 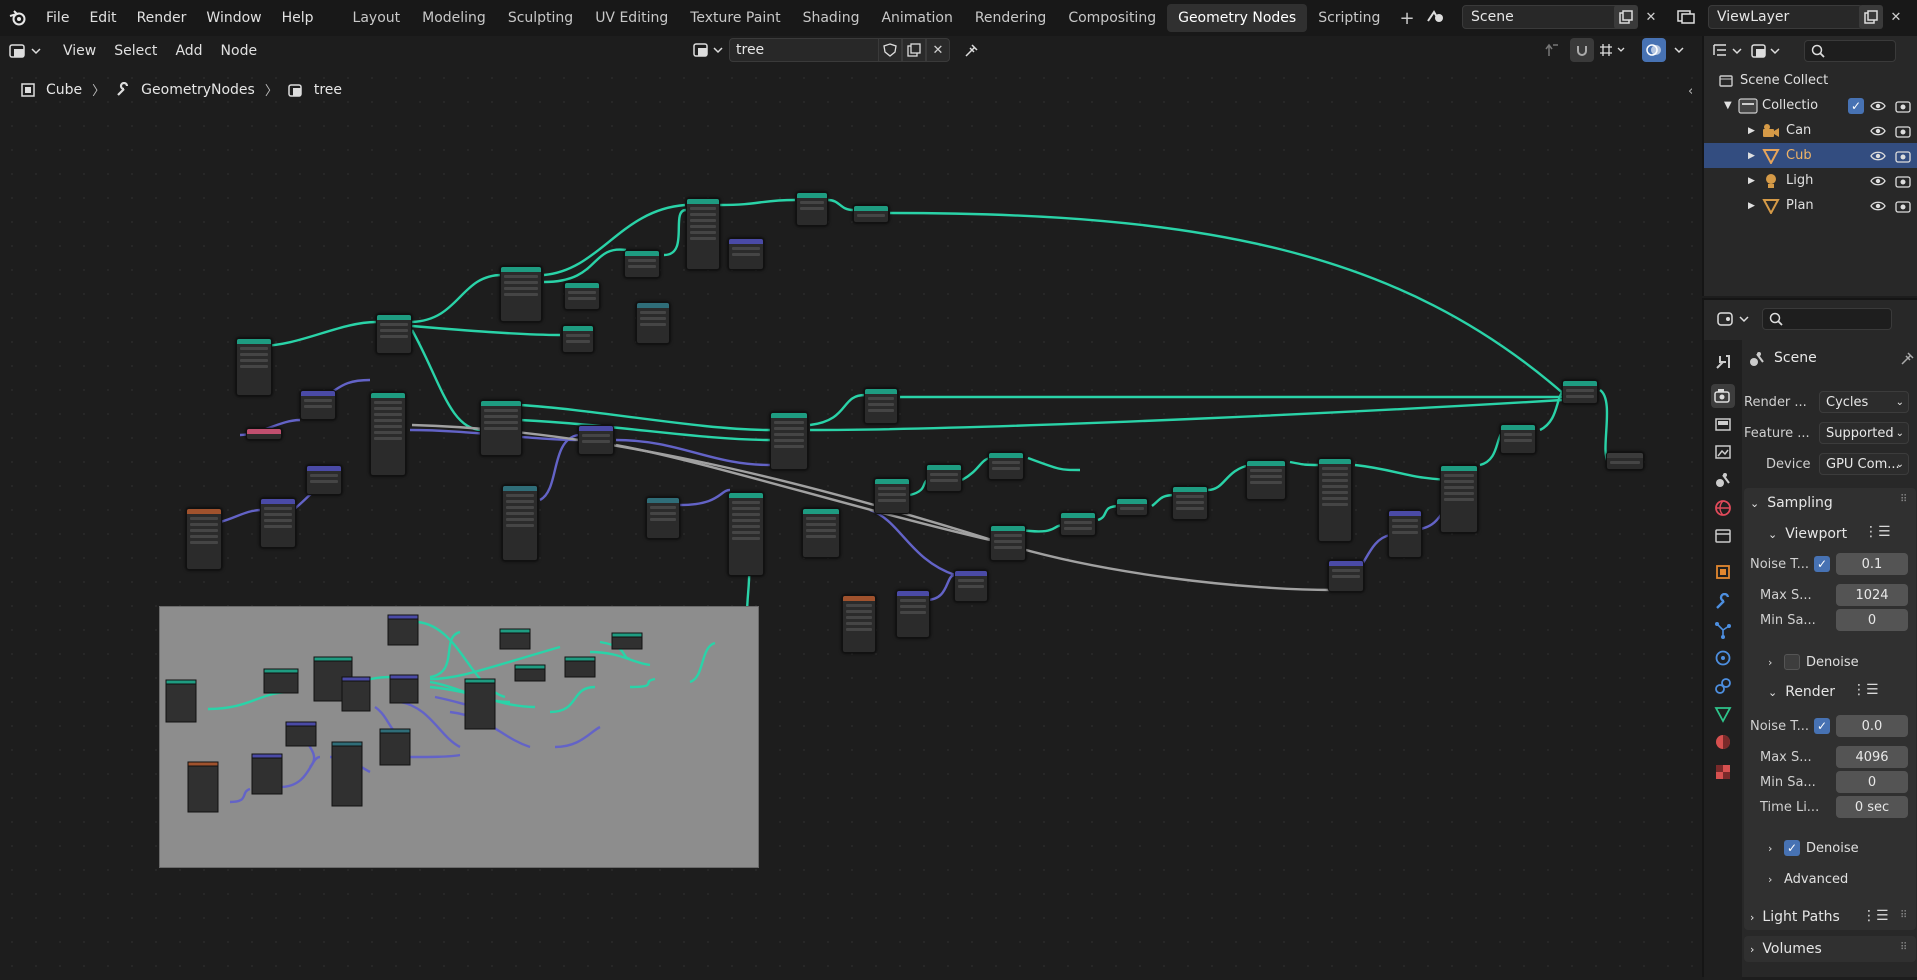 What do you see at coordinates (1728, 51) in the screenshot?
I see `outliner-editor-type-icon` at bounding box center [1728, 51].